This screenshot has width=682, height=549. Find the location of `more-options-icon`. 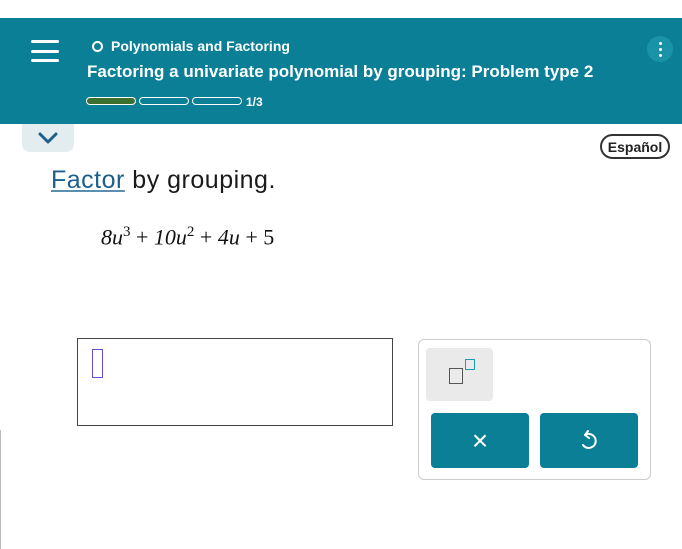

more-options-icon is located at coordinates (660, 49).